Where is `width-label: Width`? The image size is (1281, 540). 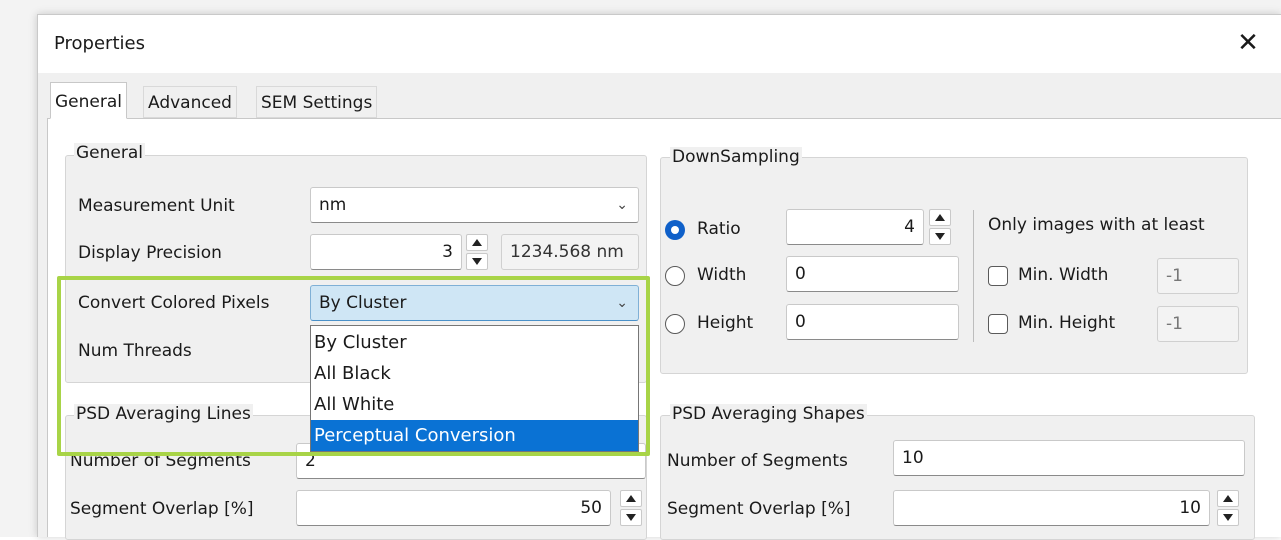
width-label: Width is located at coordinates (722, 275).